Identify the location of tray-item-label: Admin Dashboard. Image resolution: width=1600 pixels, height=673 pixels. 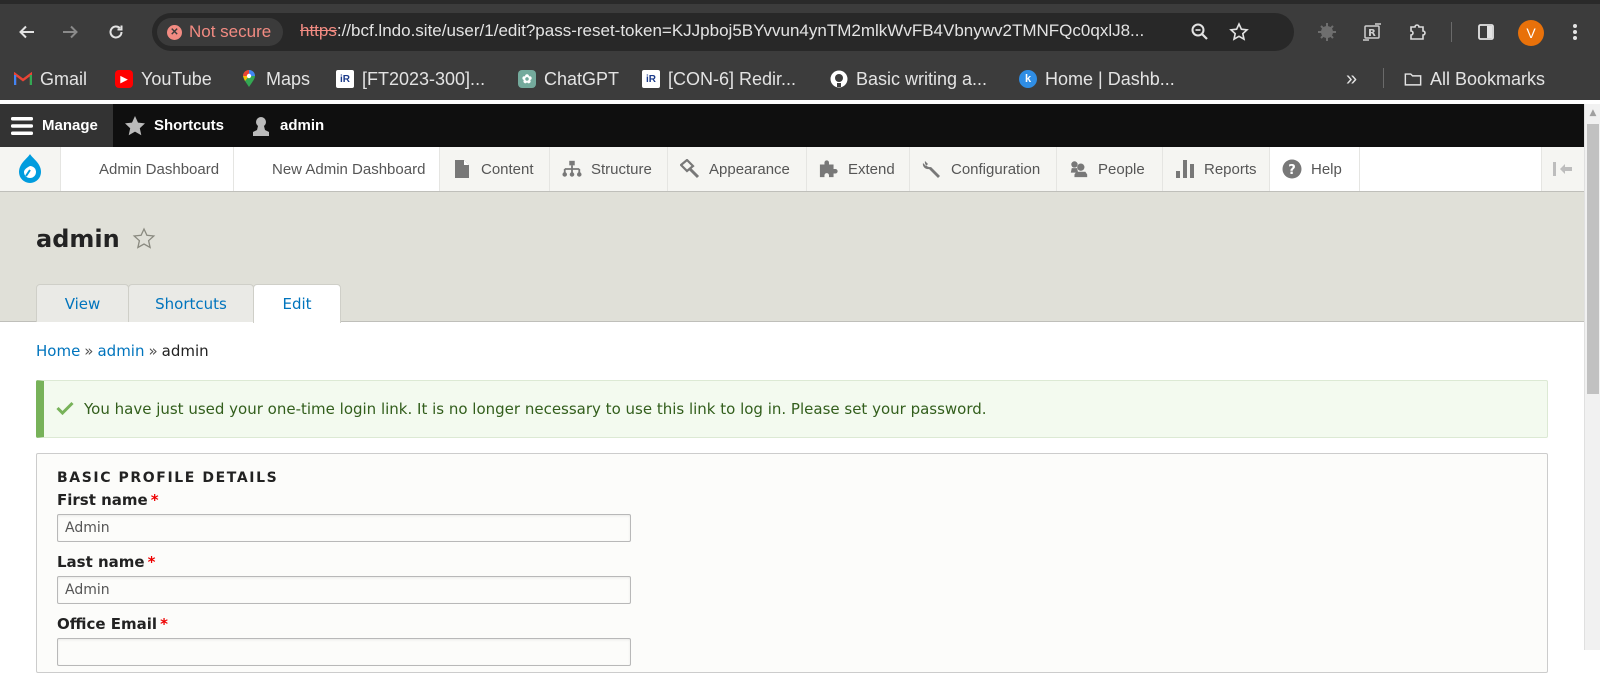
(159, 169).